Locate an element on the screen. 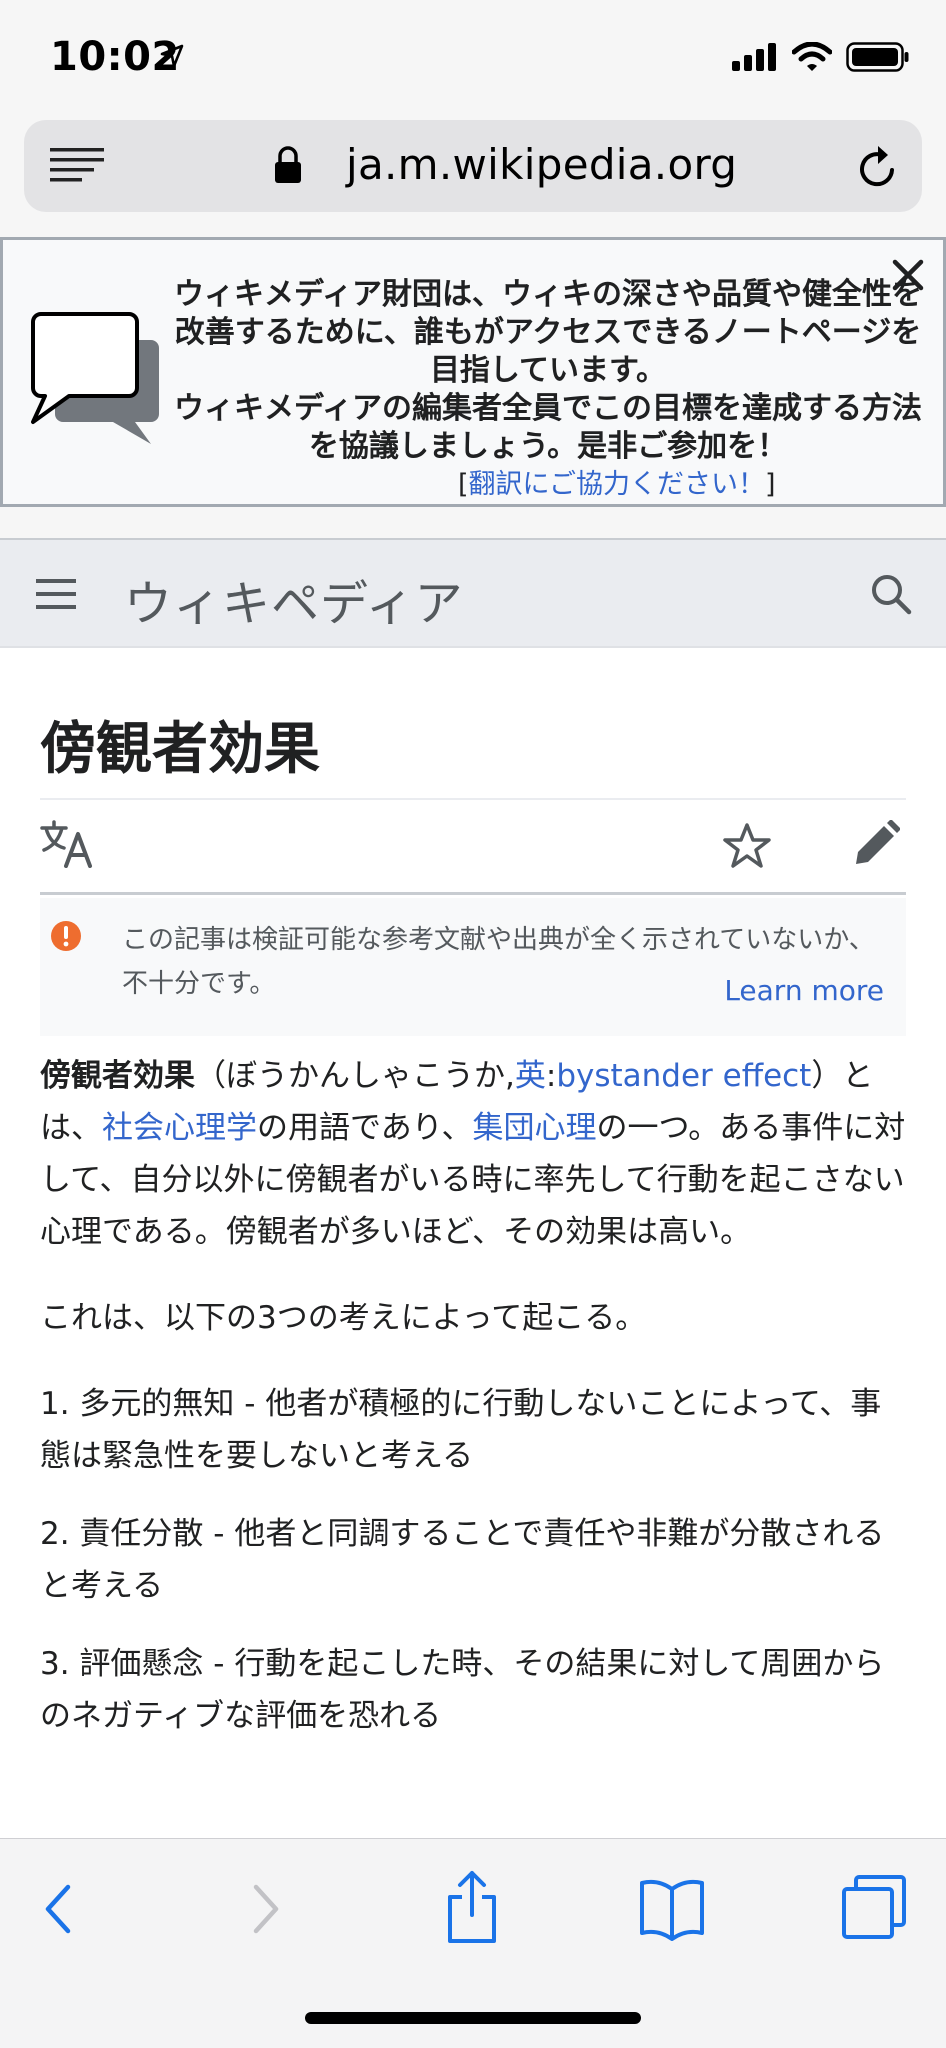 The width and height of the screenshot is (946, 2048). alert-icon is located at coordinates (66, 938).